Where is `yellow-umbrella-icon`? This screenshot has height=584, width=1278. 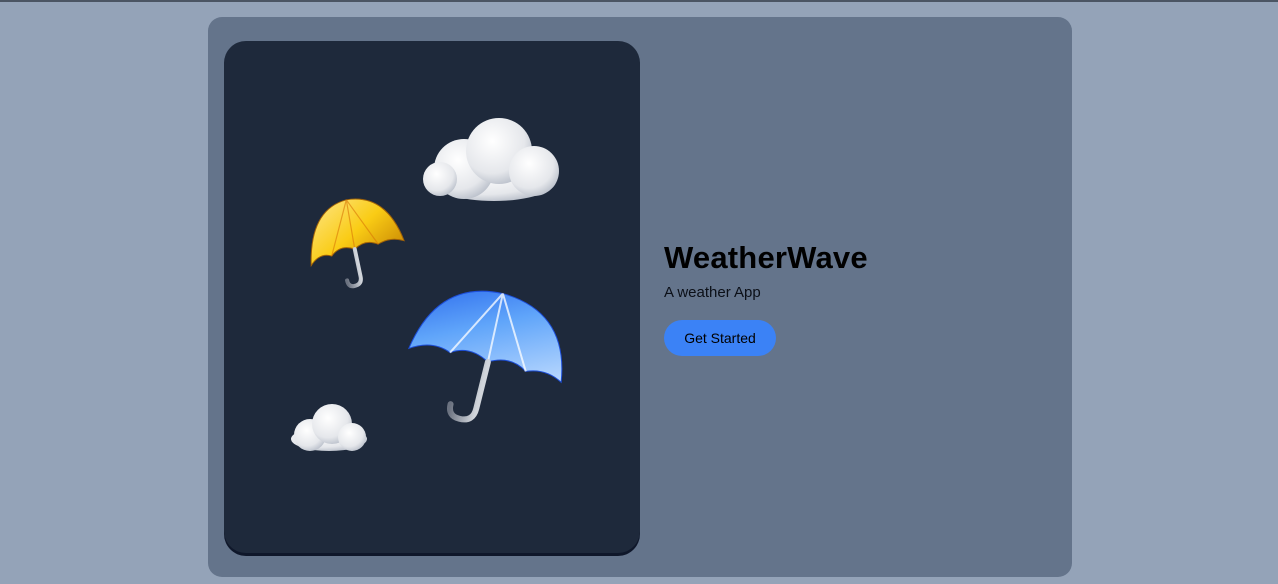
yellow-umbrella-icon is located at coordinates (357, 243).